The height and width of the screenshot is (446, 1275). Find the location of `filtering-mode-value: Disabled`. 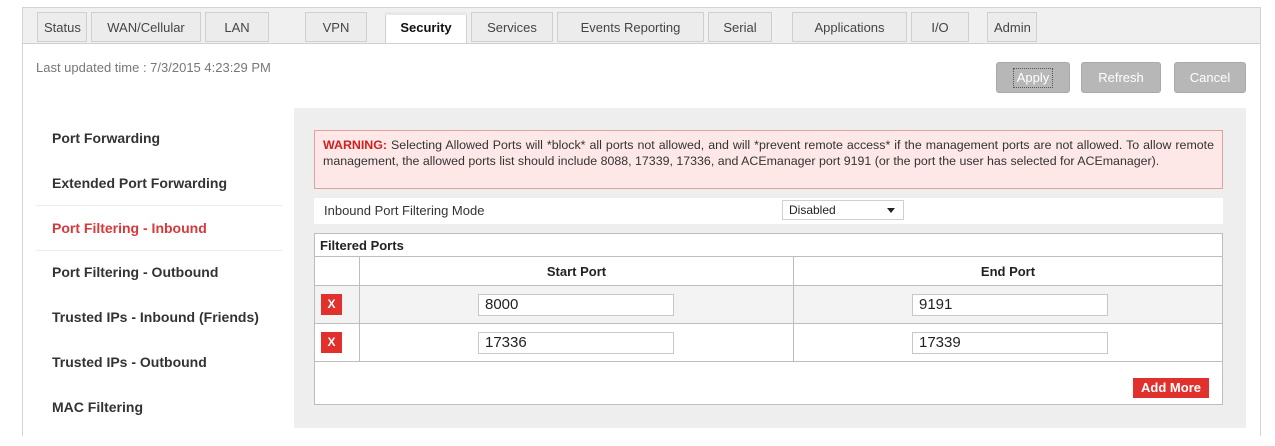

filtering-mode-value: Disabled is located at coordinates (812, 210).